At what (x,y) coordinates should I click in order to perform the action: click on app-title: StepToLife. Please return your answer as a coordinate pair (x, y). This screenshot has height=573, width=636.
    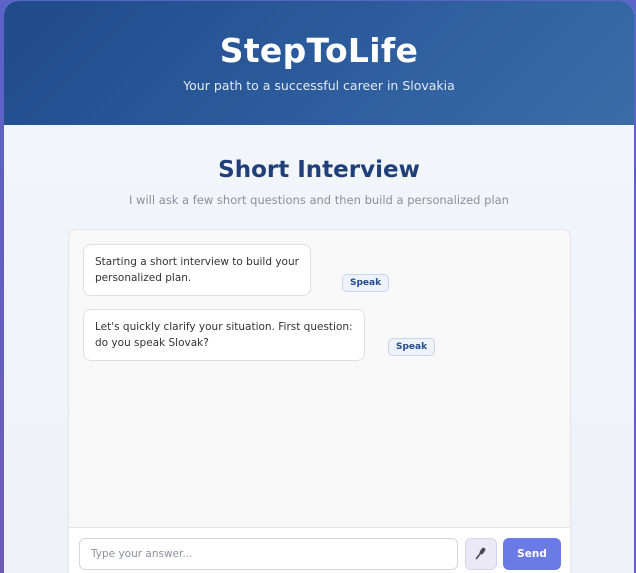
    Looking at the image, I should click on (319, 50).